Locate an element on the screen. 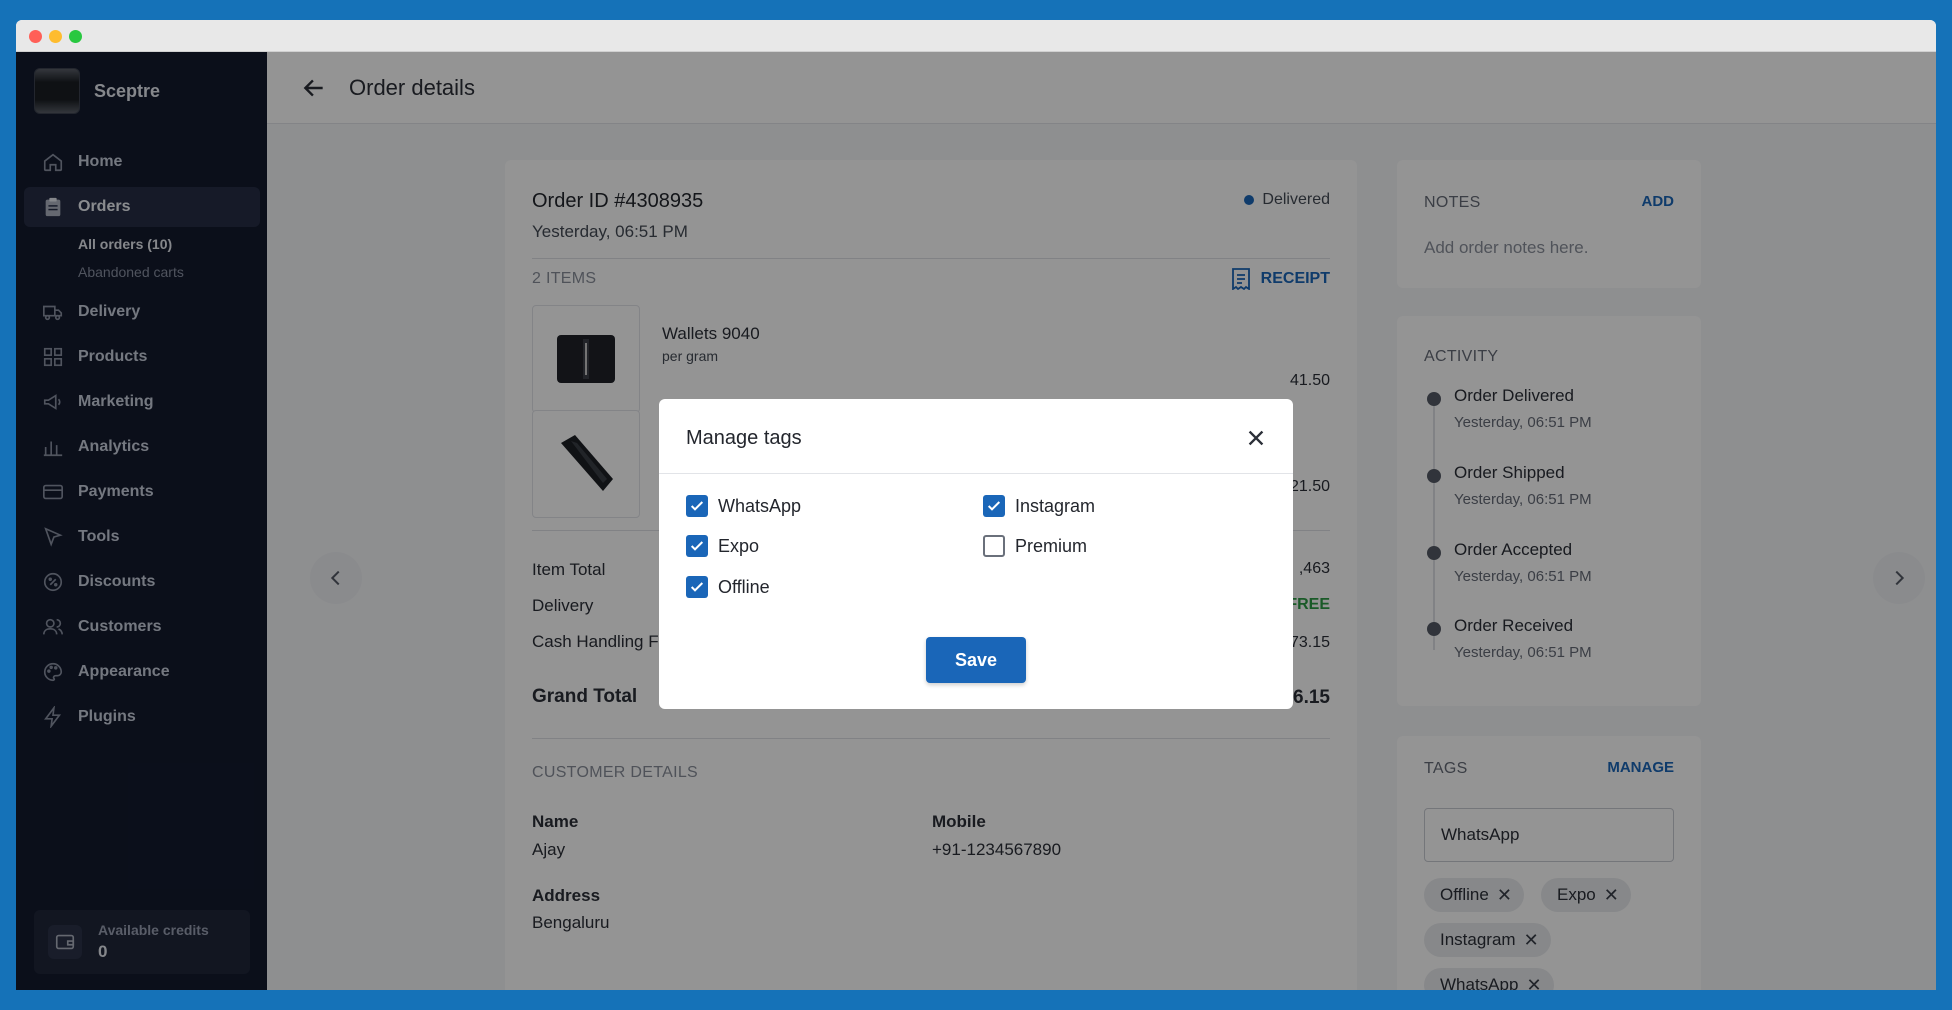 The image size is (1952, 1010). tag-option-label: Instagram is located at coordinates (1055, 505).